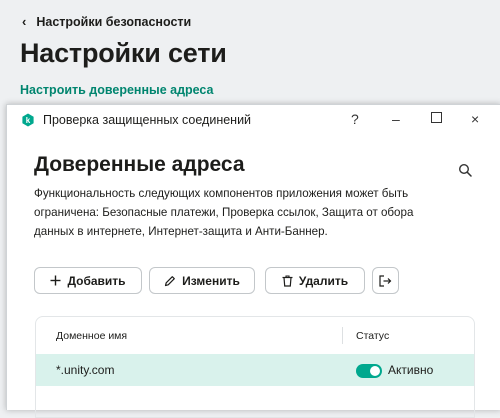 This screenshot has width=500, height=418. Describe the element at coordinates (287, 280) in the screenshot. I see `trash-icon` at that location.